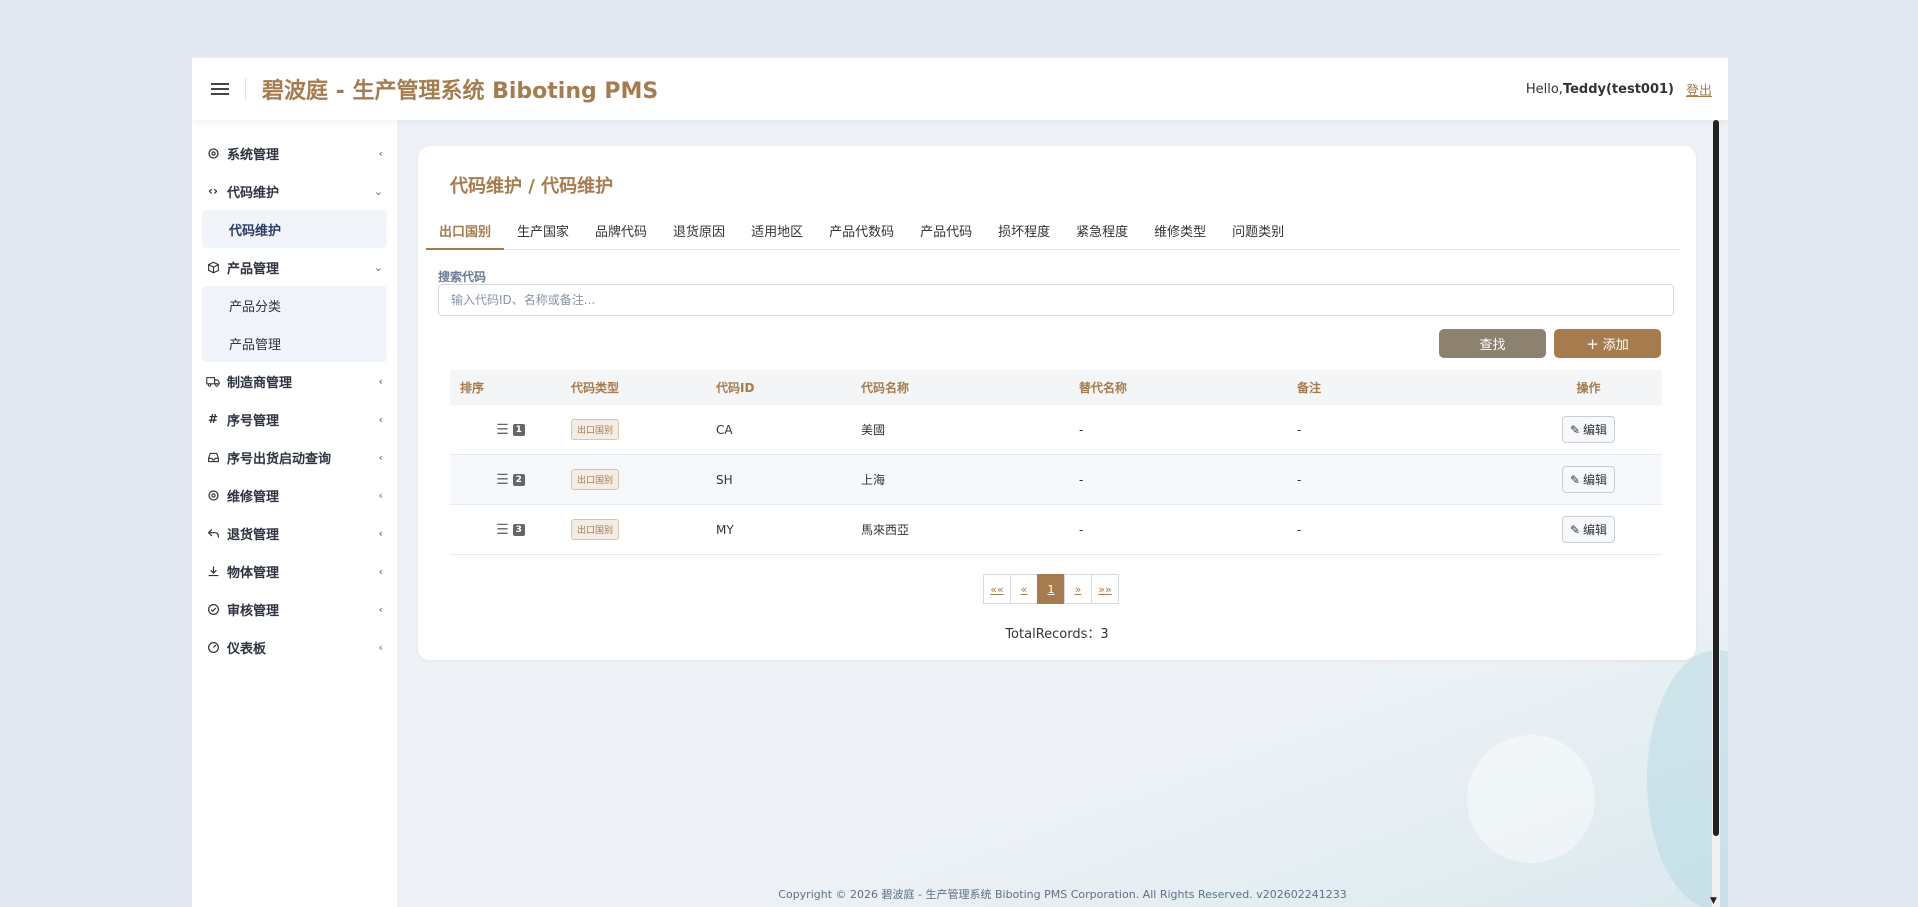  What do you see at coordinates (1056, 480) in the screenshot?
I see `table-row: ☰ 2 出口国别 SH 上海 - - ✎ 编辑` at bounding box center [1056, 480].